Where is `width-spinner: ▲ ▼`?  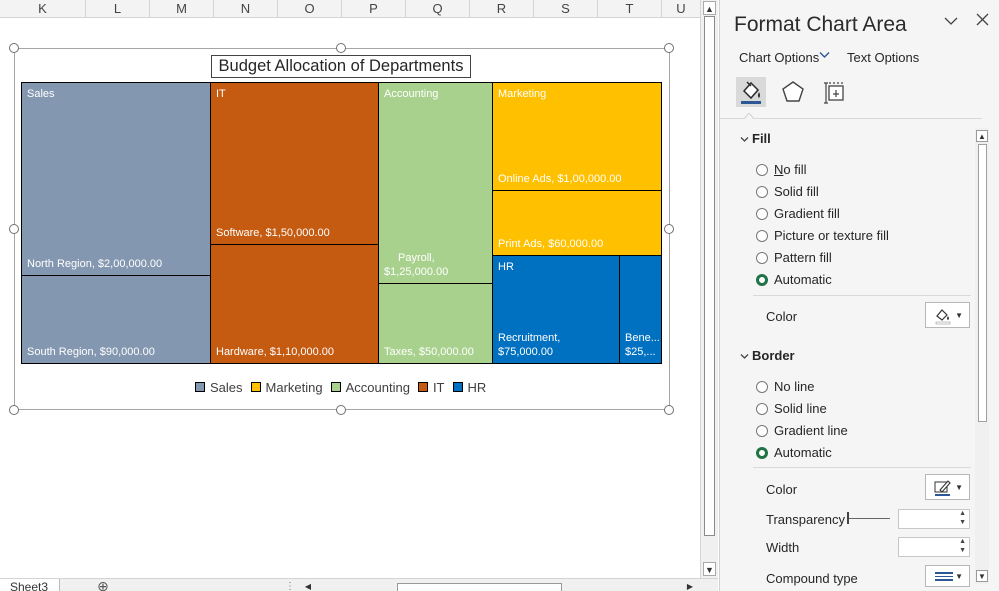 width-spinner: ▲ ▼ is located at coordinates (934, 547).